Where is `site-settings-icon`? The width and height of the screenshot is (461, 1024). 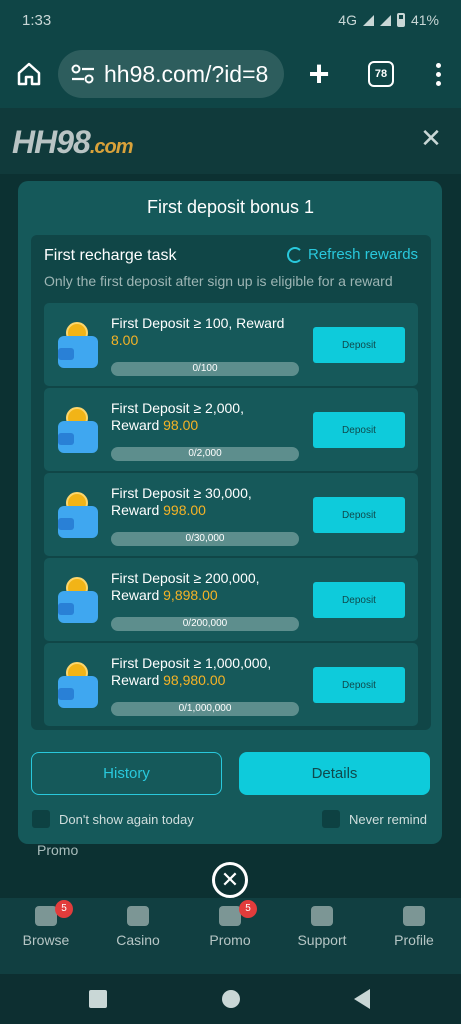
site-settings-icon is located at coordinates (83, 74).